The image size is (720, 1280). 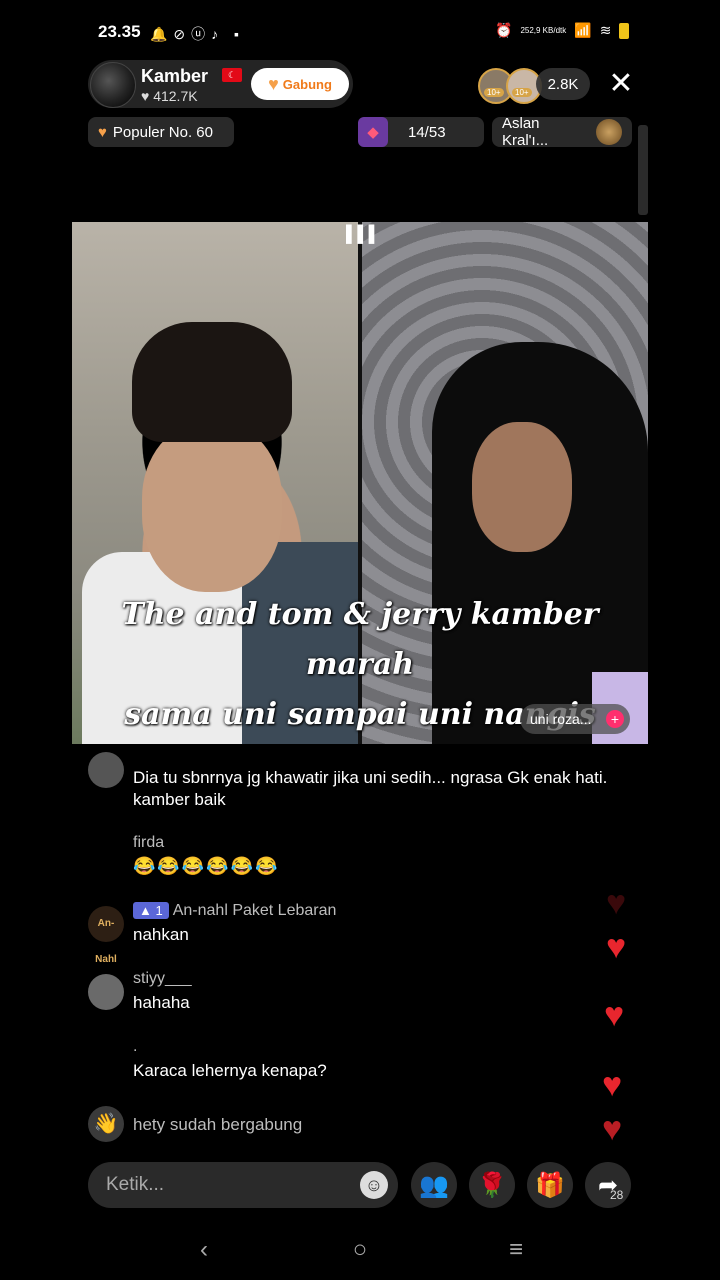 What do you see at coordinates (608, 1185) in the screenshot?
I see `share-button: ➦` at bounding box center [608, 1185].